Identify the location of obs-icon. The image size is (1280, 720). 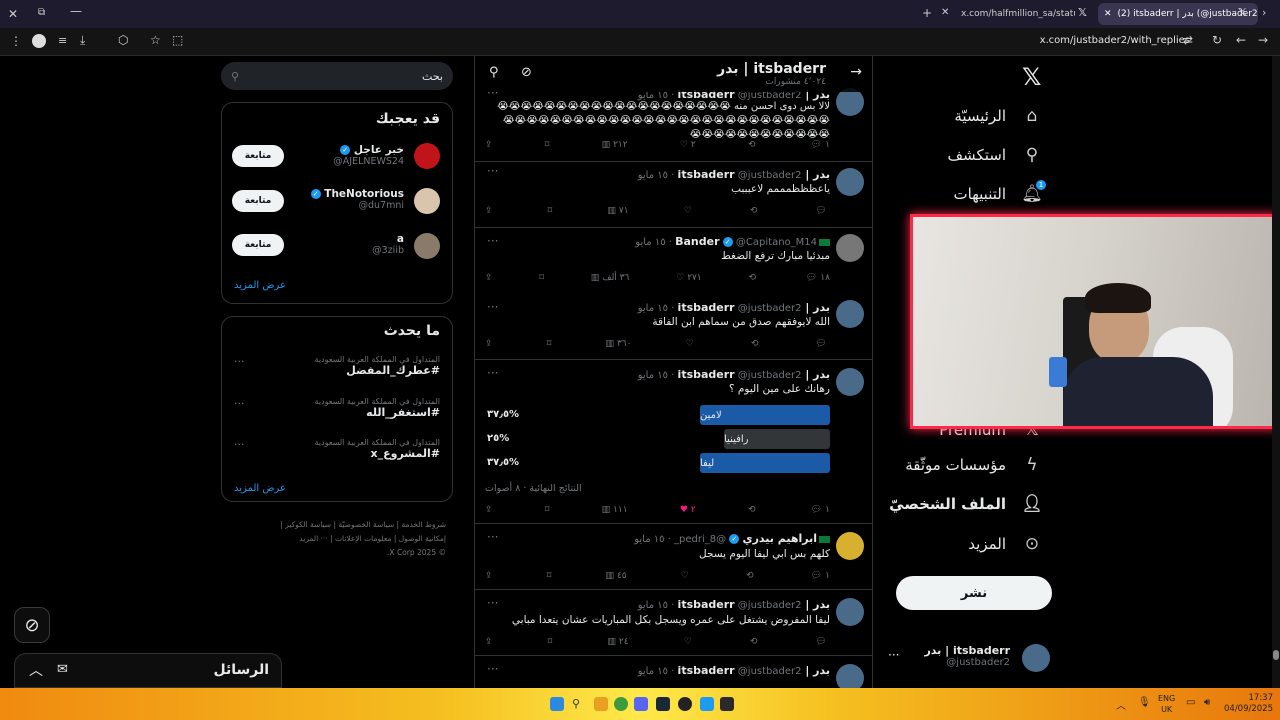
(685, 704).